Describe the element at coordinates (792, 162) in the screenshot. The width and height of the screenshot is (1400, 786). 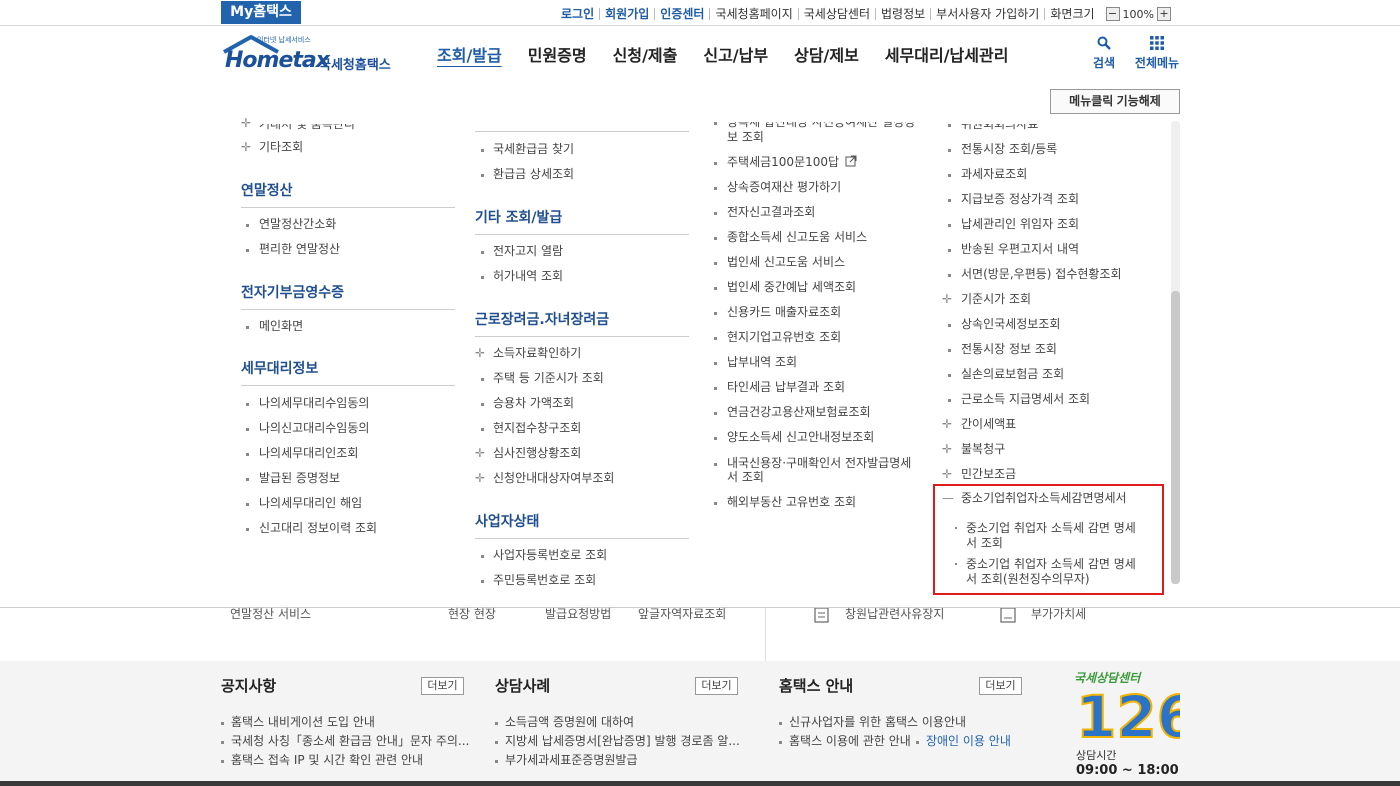
I see `menu-item-housing-tax-qa: 주택세금100문100답` at that location.